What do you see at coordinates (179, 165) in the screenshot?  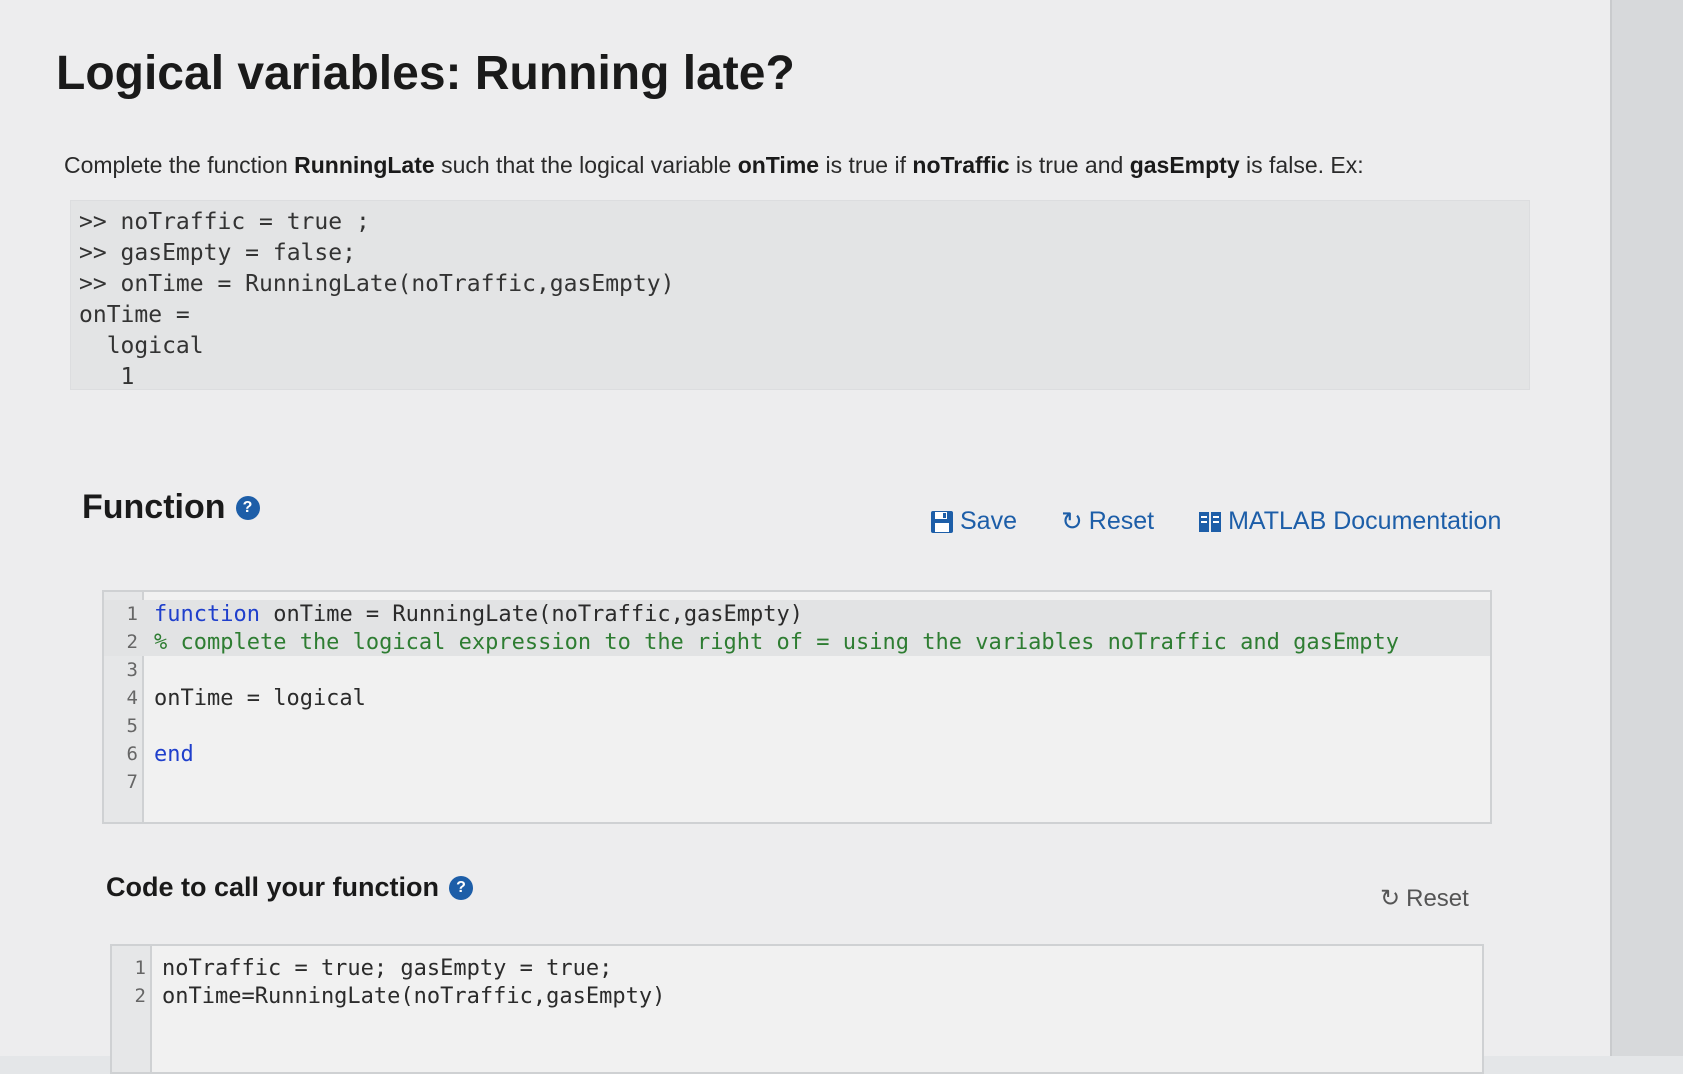 I see `desc-text: Complete the function` at bounding box center [179, 165].